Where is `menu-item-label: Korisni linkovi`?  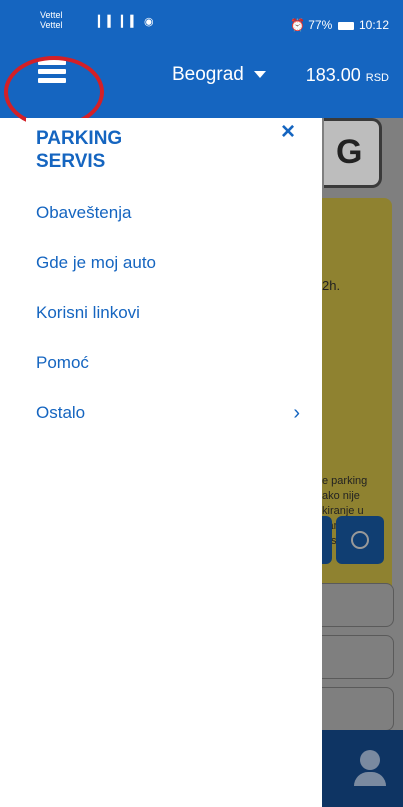
menu-item-label: Korisni linkovi is located at coordinates (88, 312).